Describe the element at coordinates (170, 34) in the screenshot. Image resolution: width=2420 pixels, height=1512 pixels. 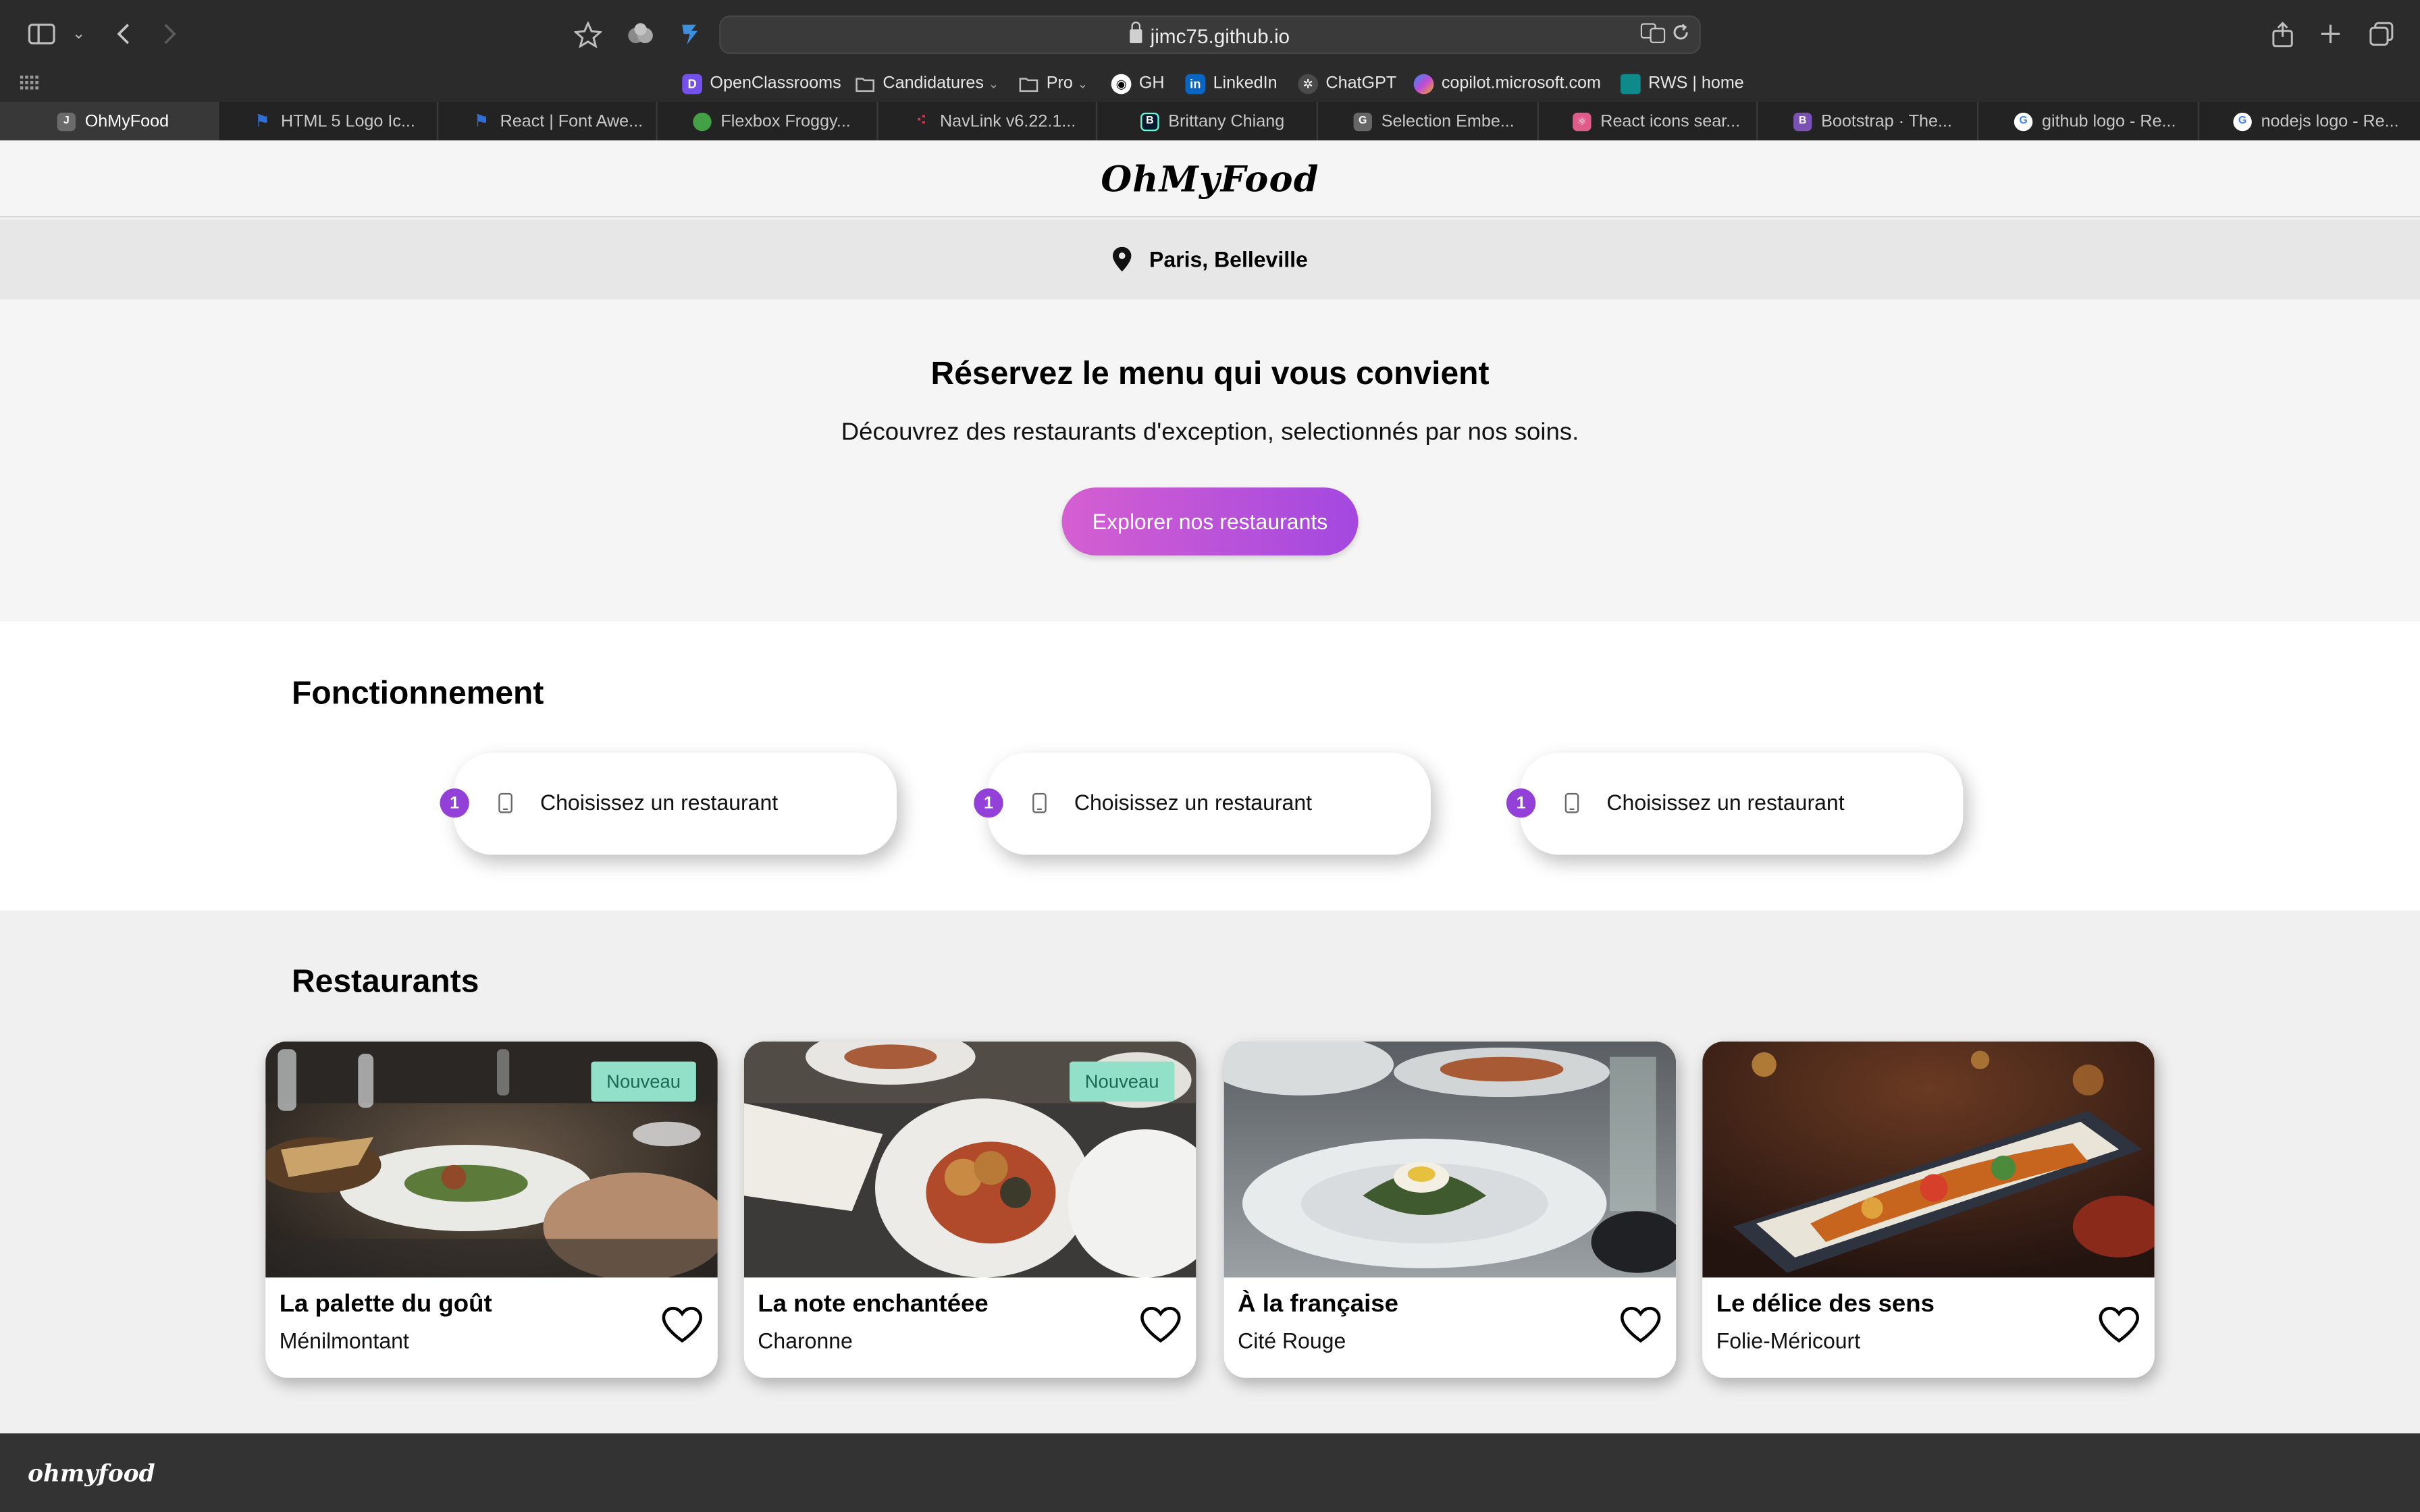
I see `forward-icon` at that location.